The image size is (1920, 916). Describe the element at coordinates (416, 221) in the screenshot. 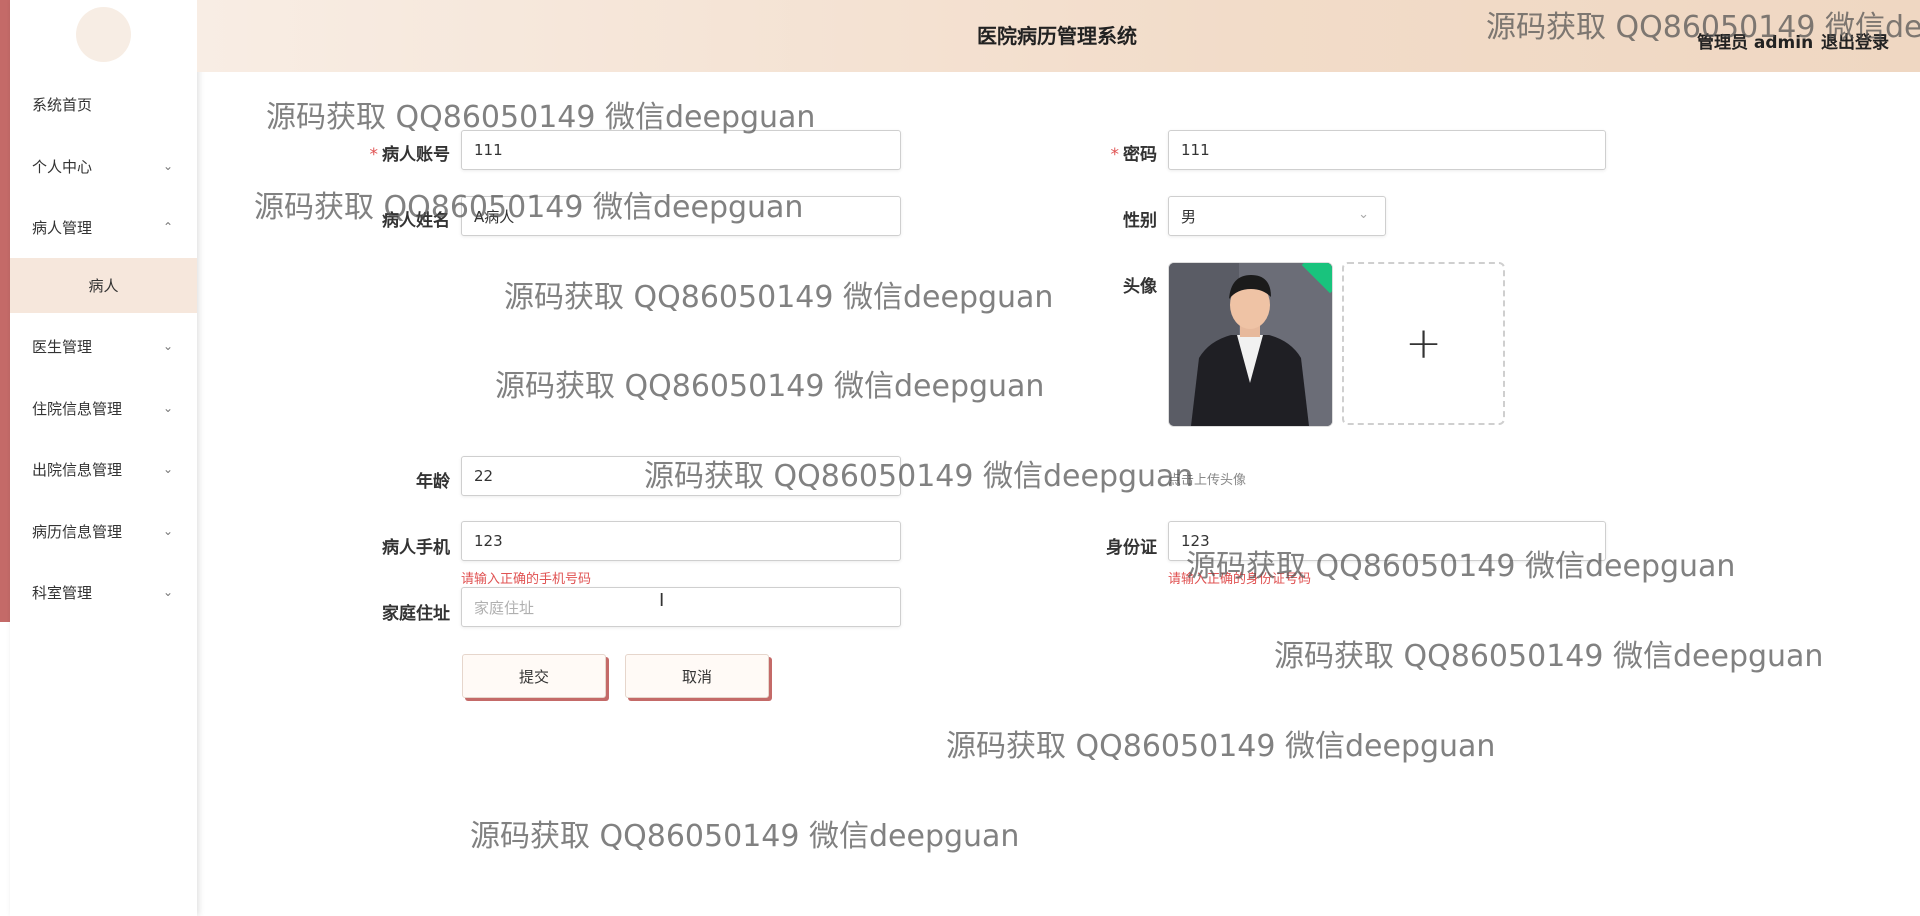

I see `name-label: 病人姓名` at that location.